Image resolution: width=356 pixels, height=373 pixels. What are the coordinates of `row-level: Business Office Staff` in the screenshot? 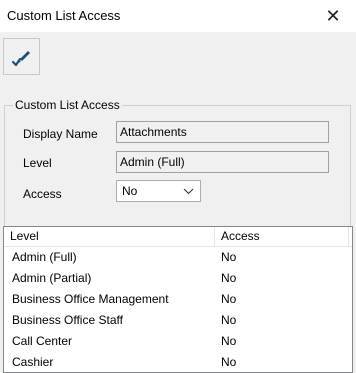 It's located at (67, 320).